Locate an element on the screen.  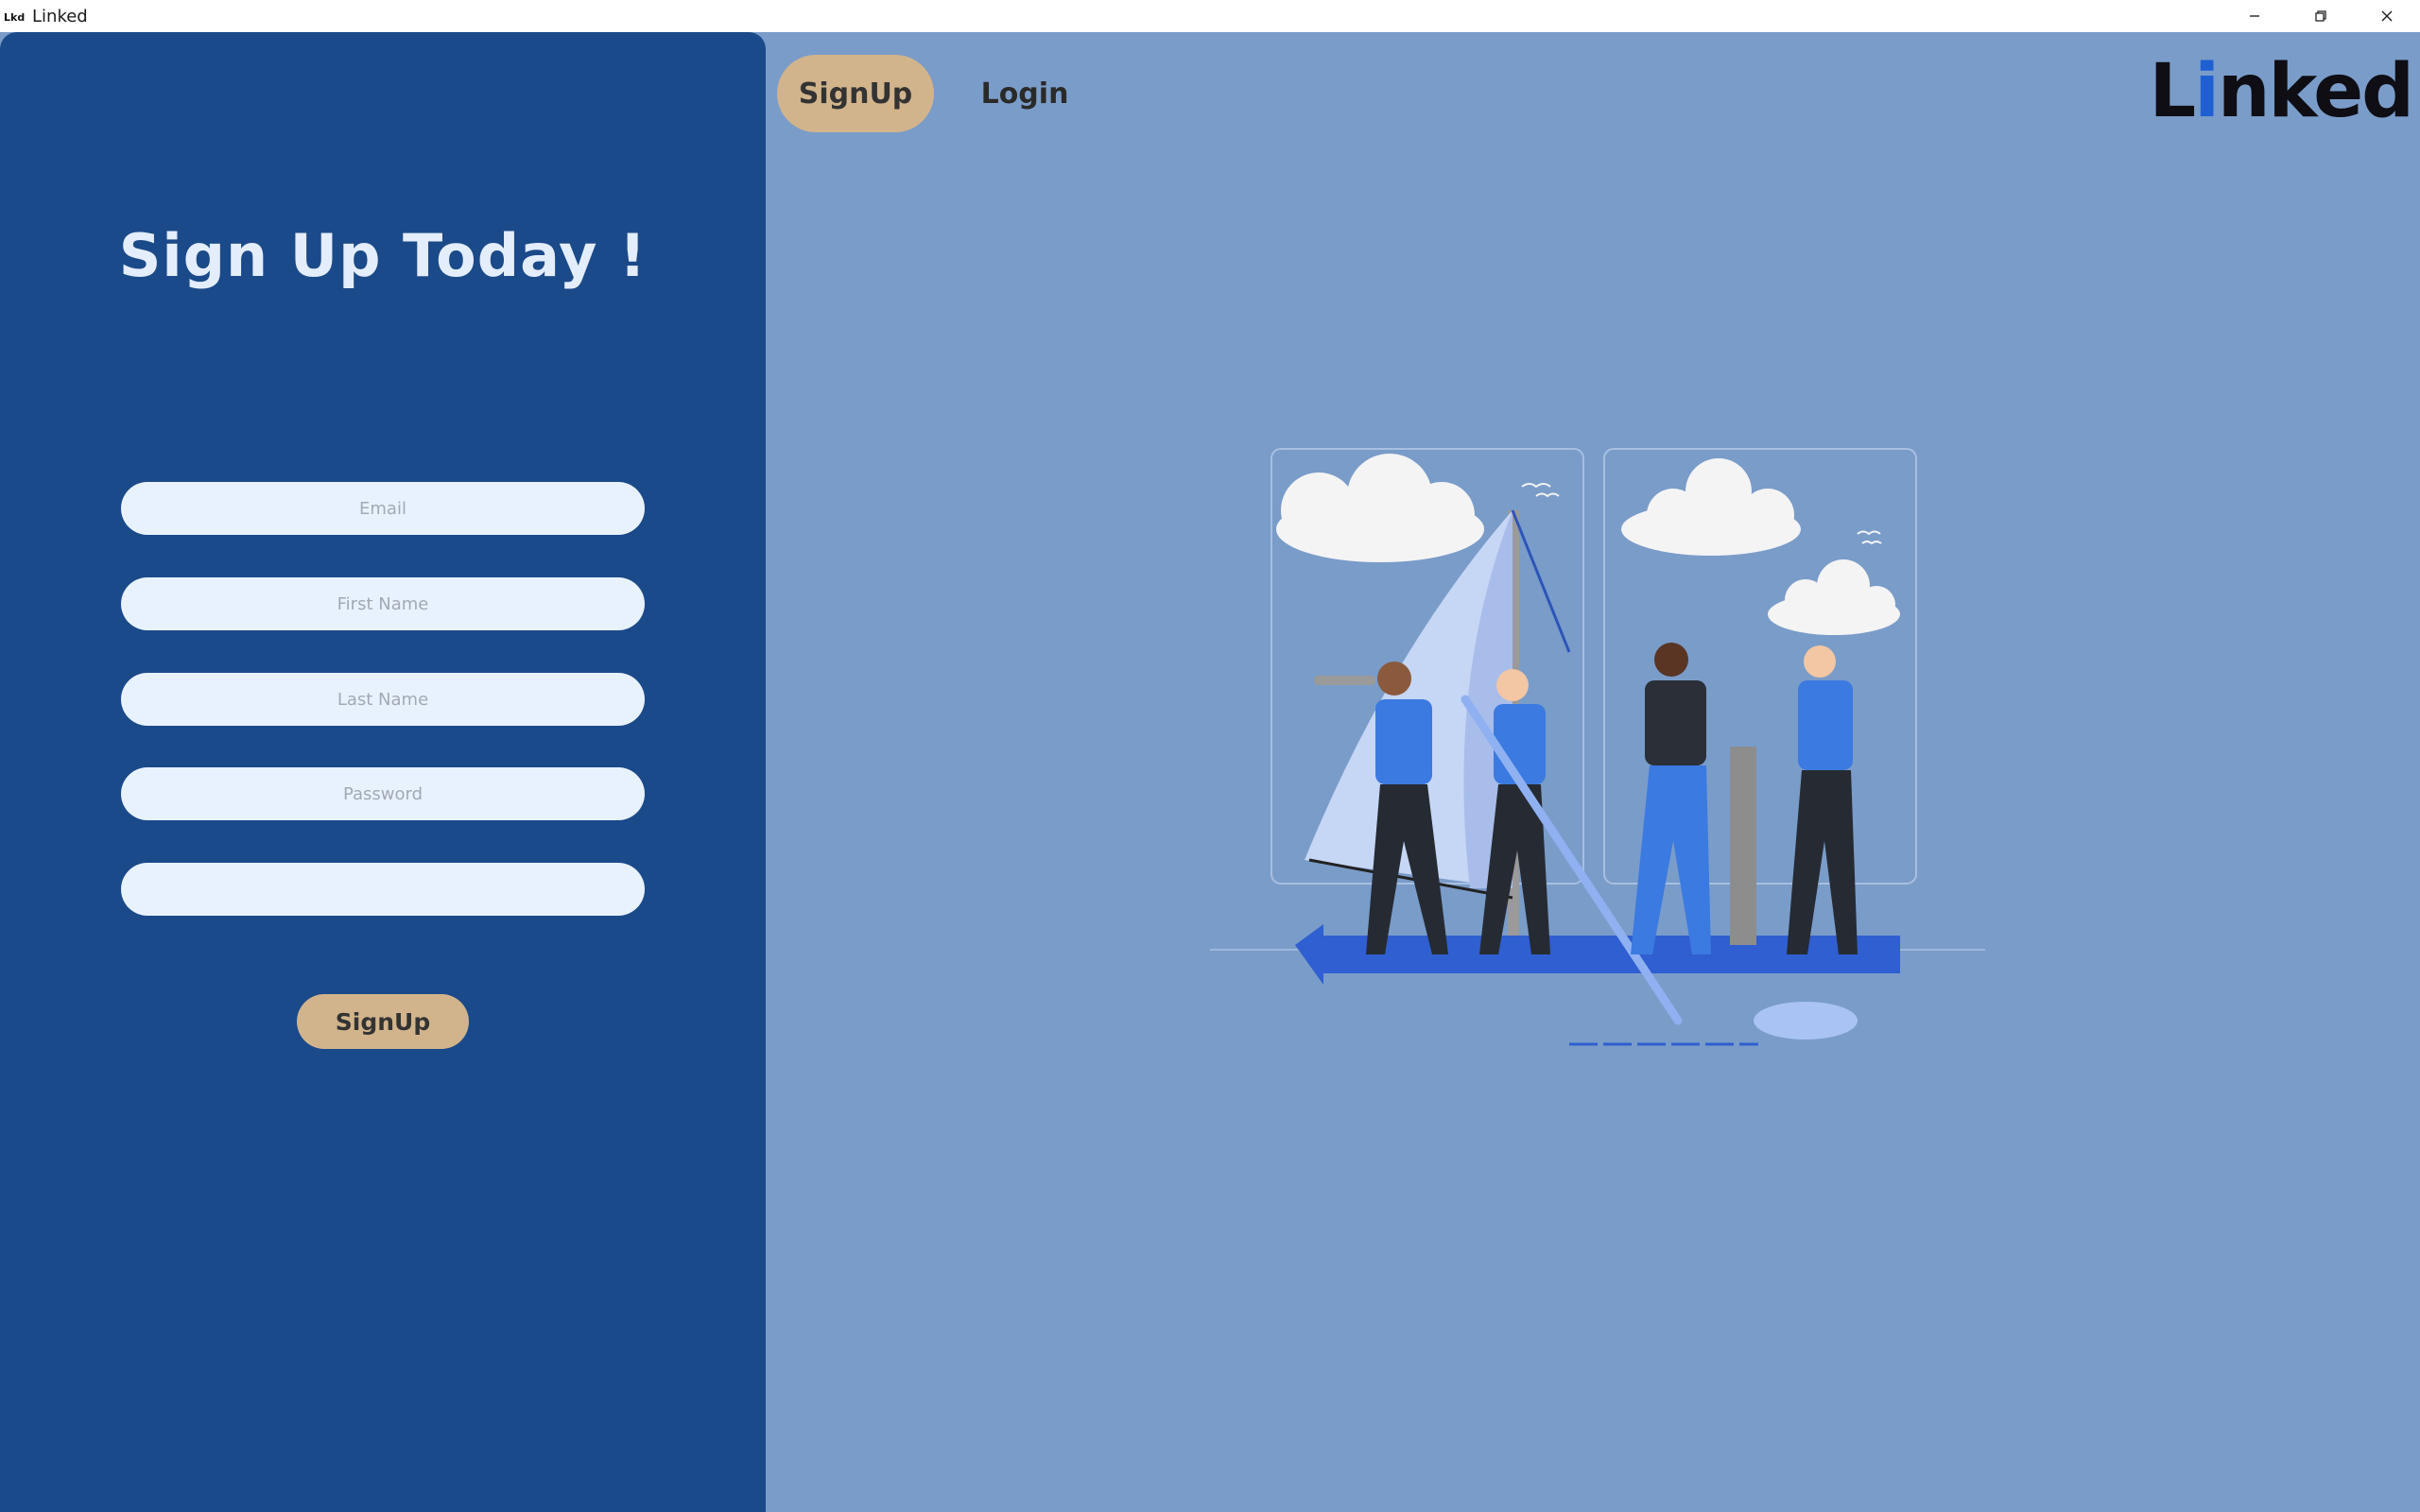
team-sailing-illustration is located at coordinates (1597, 747).